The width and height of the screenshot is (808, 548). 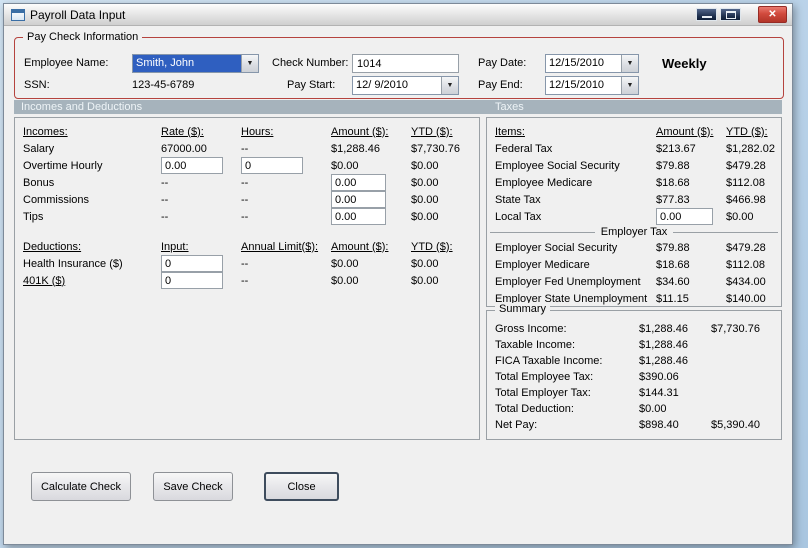 What do you see at coordinates (663, 361) in the screenshot?
I see `fica-taxable-income-amount: $1,288.46` at bounding box center [663, 361].